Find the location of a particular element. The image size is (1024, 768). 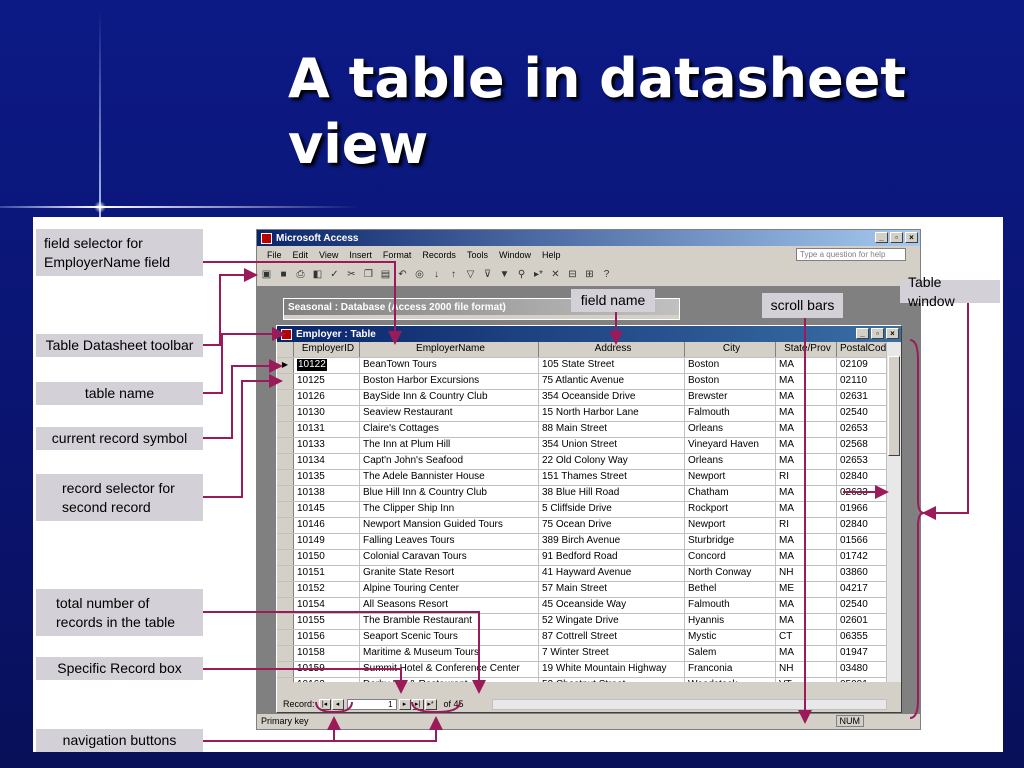

table-cell: 45 Oceanside Way is located at coordinates (612, 605).